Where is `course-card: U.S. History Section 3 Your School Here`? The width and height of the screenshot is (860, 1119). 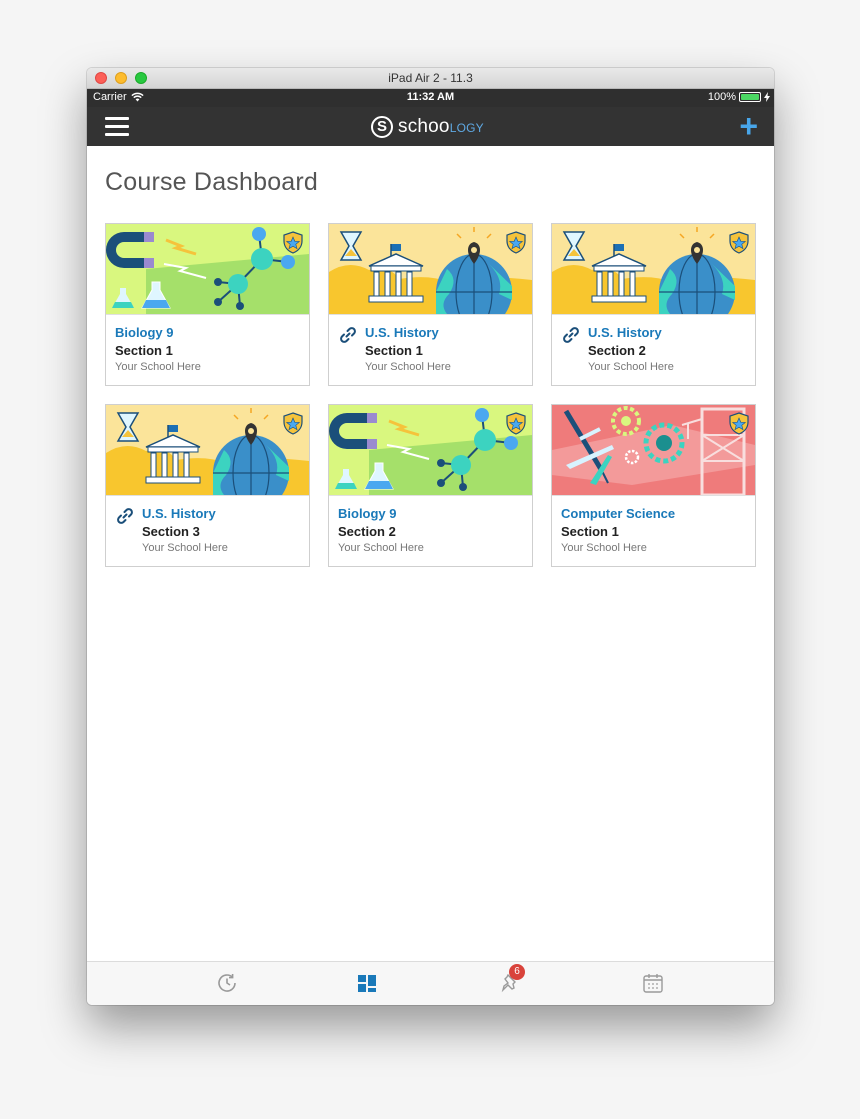
course-card: U.S. History Section 3 Your School Here is located at coordinates (207, 485).